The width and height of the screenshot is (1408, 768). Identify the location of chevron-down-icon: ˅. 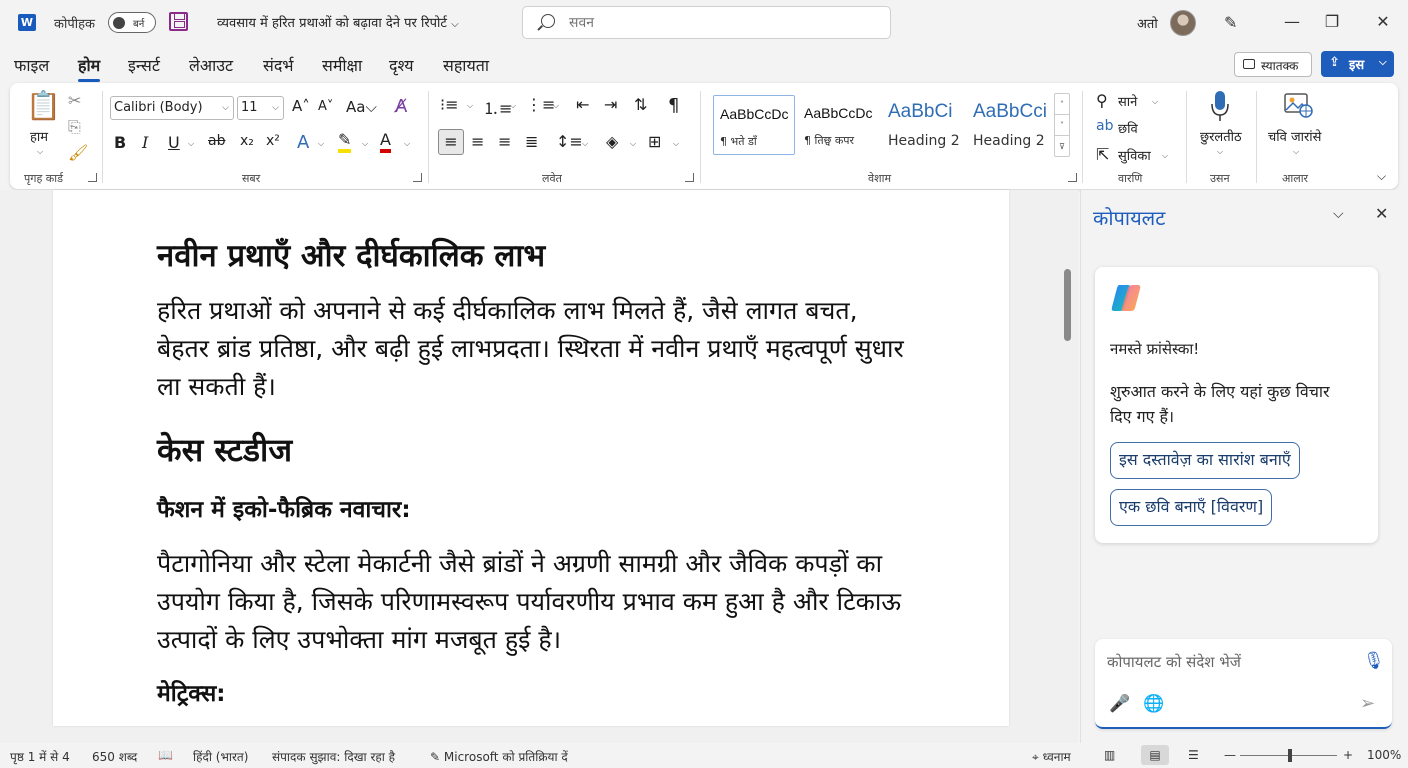
(1062, 125).